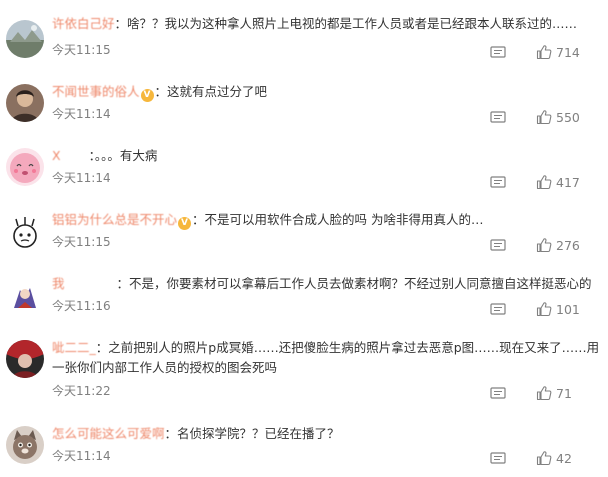 Image resolution: width=608 pixels, height=477 pixels. Describe the element at coordinates (74, 347) in the screenshot. I see `username-link: 呲二二_` at that location.